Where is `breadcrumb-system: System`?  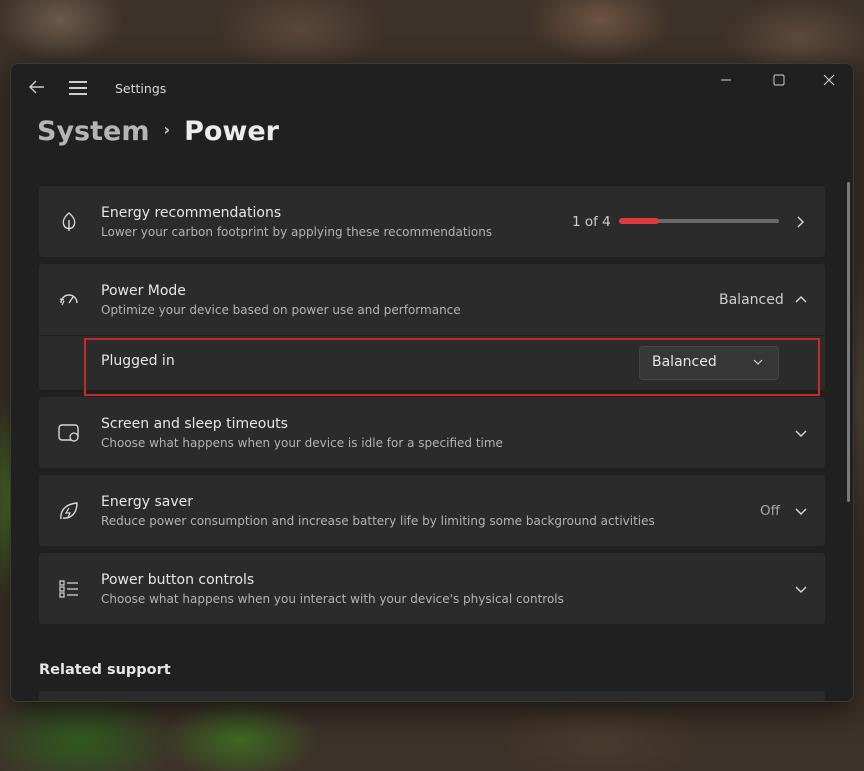
breadcrumb-system: System is located at coordinates (93, 131).